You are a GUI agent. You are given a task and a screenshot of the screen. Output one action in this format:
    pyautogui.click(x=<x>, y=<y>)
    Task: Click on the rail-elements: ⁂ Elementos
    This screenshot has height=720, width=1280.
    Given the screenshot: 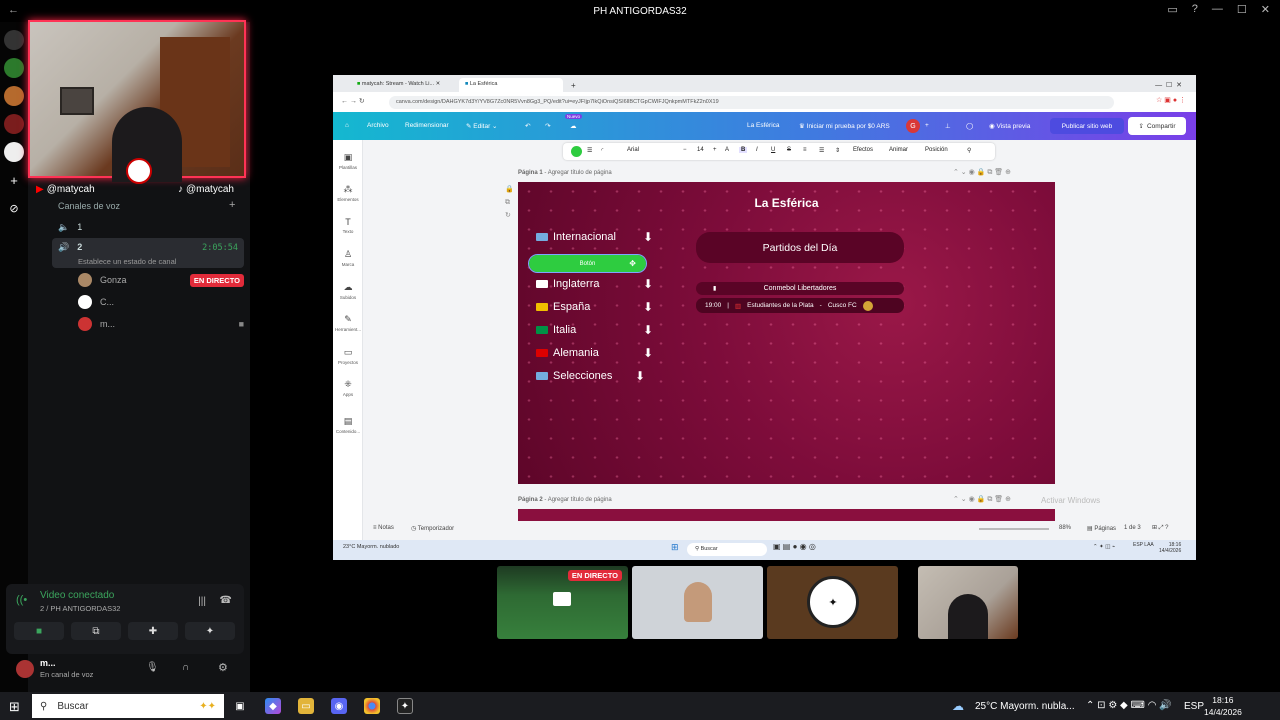 What is the action you would take?
    pyautogui.click(x=348, y=193)
    